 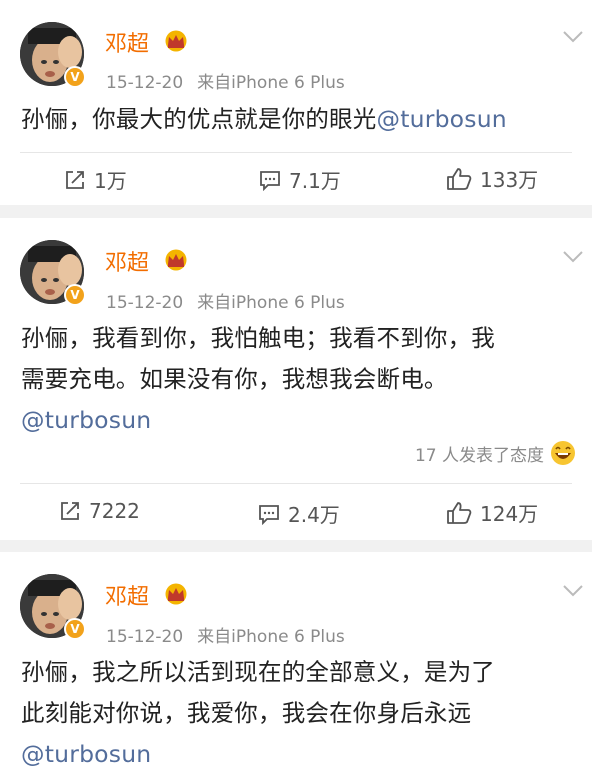 I want to click on reactions-summary: 17 人发表了态度, so click(x=495, y=453).